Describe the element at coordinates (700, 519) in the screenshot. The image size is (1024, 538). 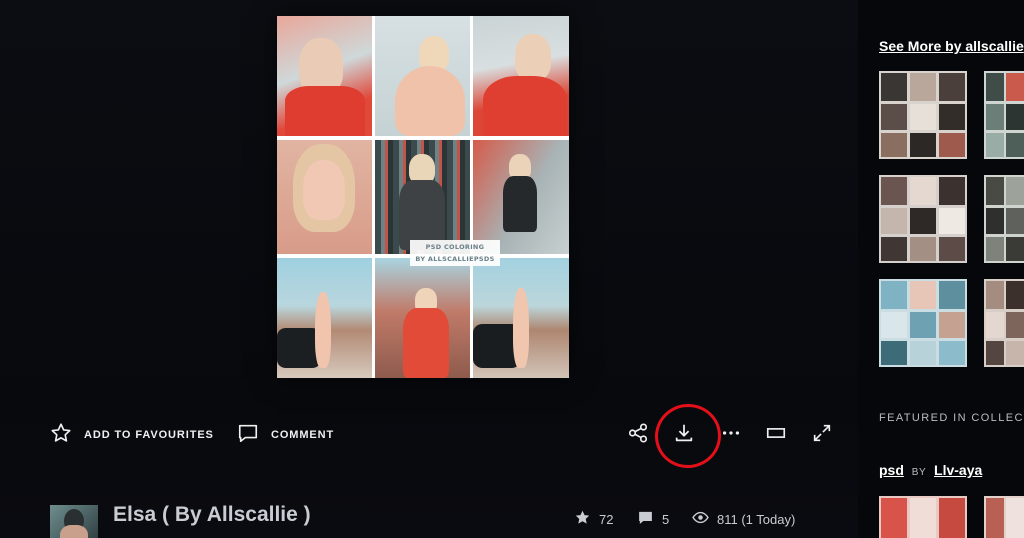
I see `eye-icon` at that location.